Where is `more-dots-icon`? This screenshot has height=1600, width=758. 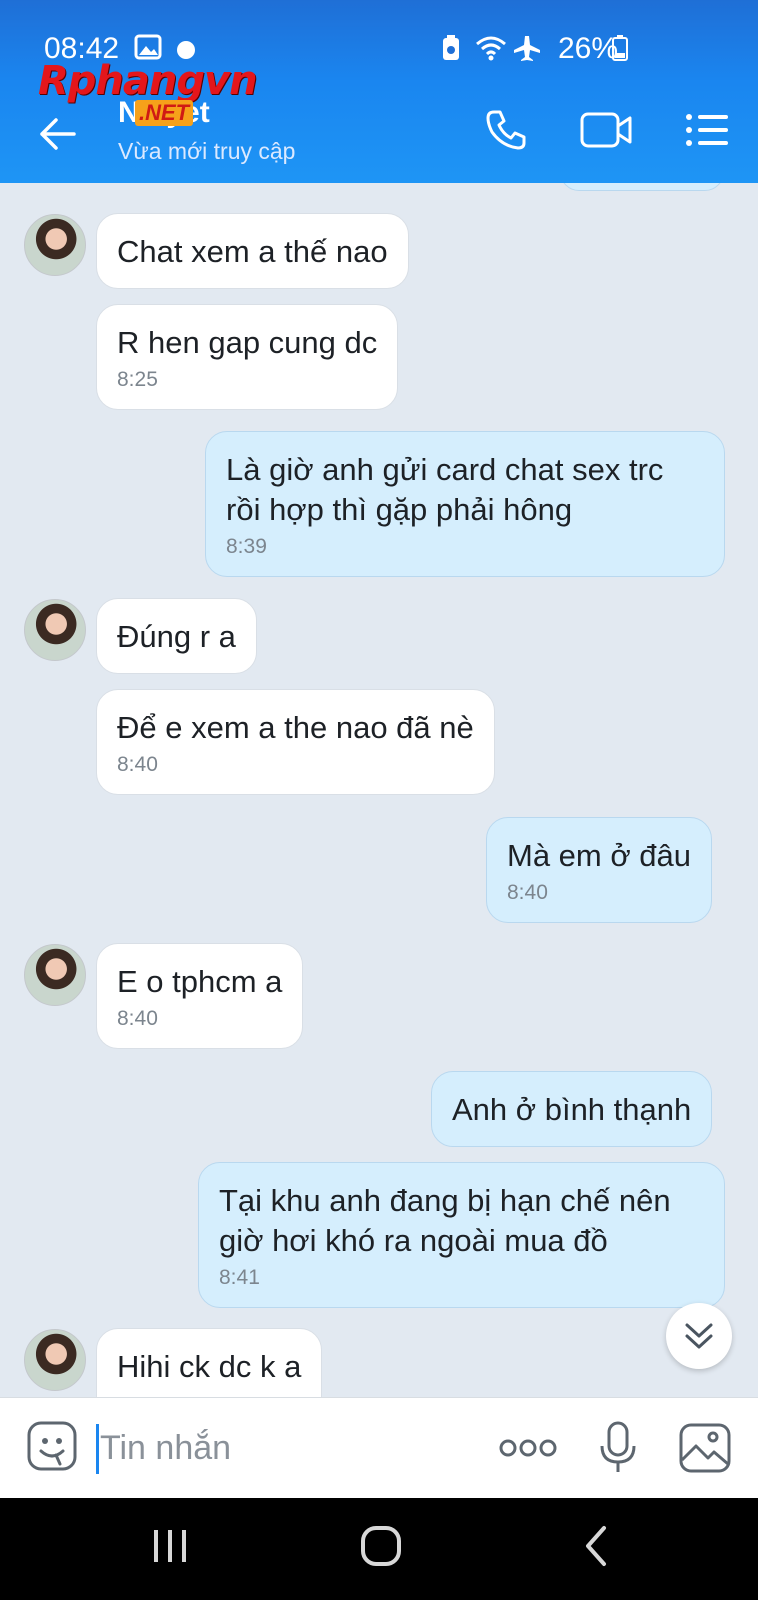 more-dots-icon is located at coordinates (528, 1448).